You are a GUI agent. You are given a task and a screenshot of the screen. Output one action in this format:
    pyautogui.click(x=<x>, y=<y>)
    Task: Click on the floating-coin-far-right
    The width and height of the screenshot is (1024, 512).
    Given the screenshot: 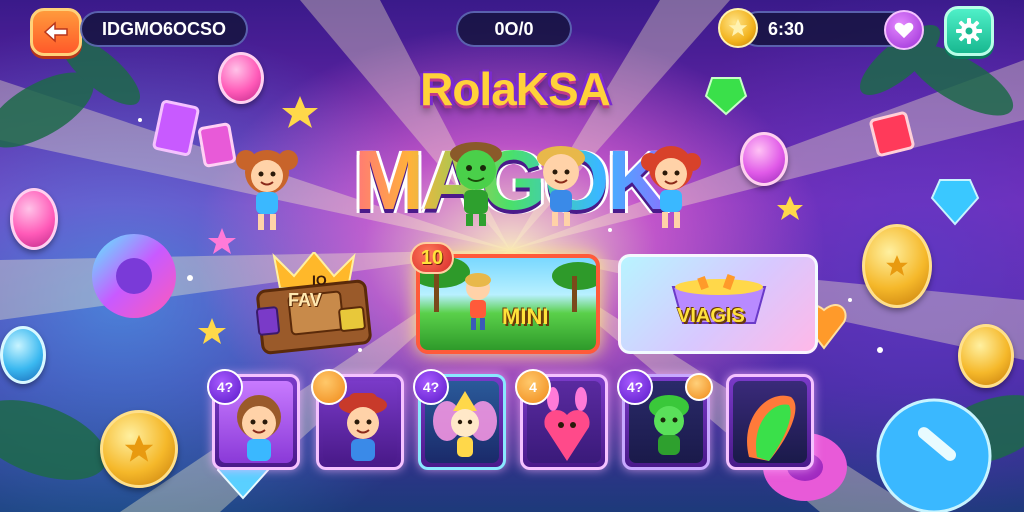 What is the action you would take?
    pyautogui.click(x=986, y=356)
    